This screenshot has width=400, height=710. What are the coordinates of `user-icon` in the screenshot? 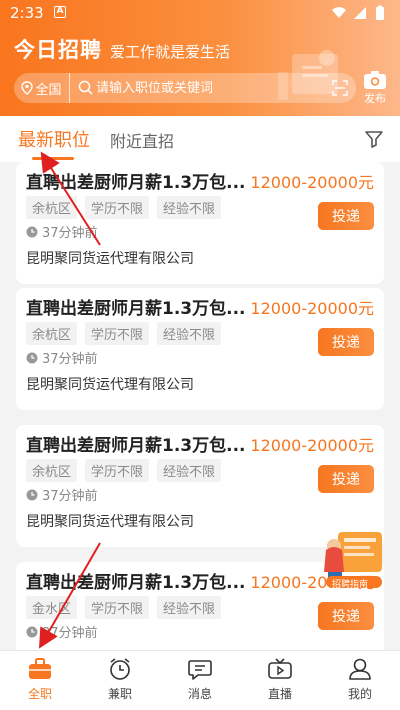 It's located at (360, 669).